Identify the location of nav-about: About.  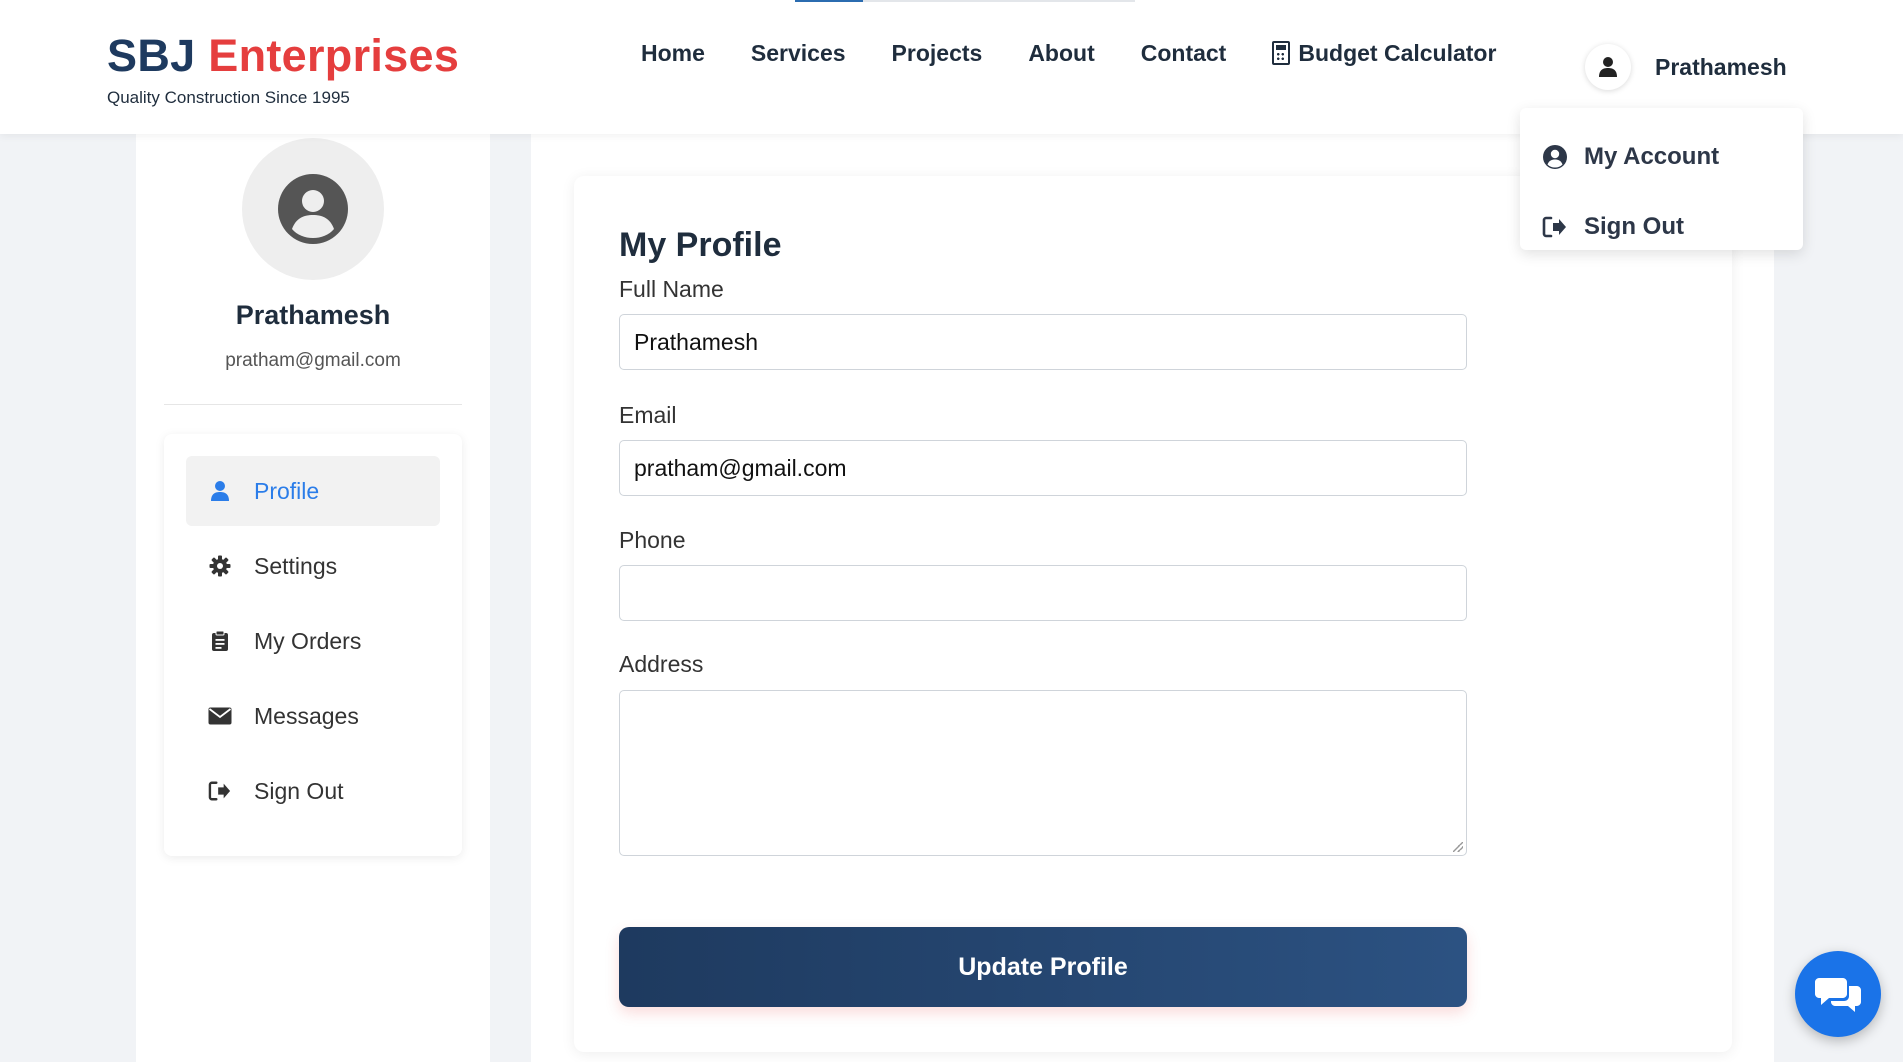
(1061, 53).